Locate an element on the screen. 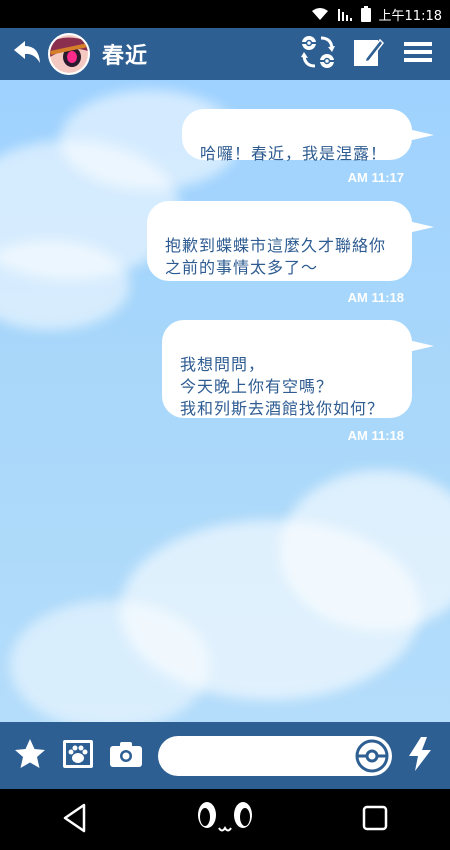 This screenshot has height=850, width=450. compose-icon is located at coordinates (368, 54).